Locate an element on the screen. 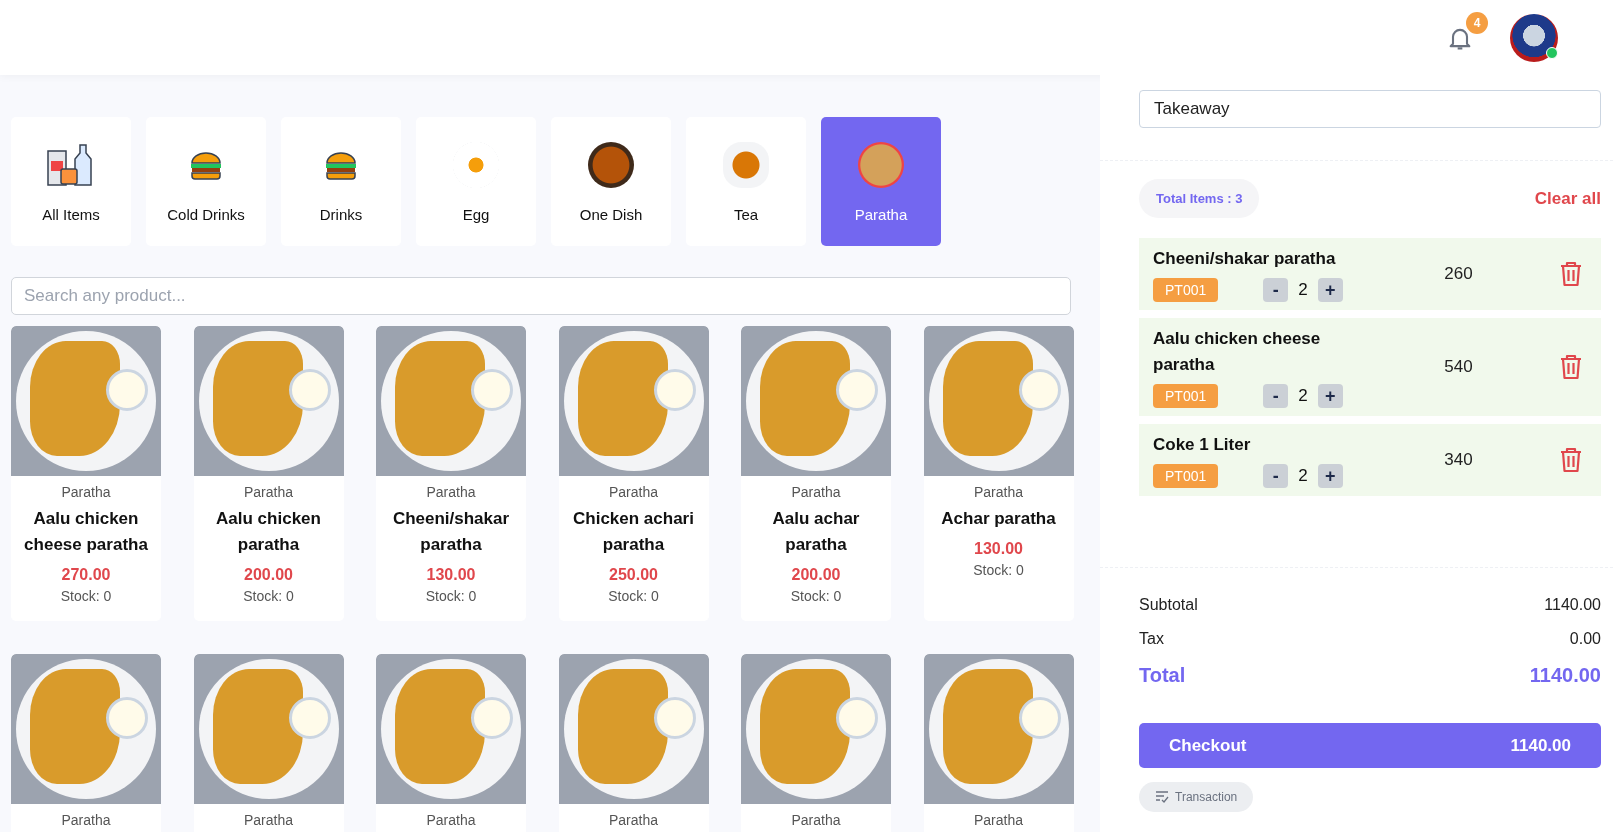 The image size is (1613, 832). clear-all-link: Clear all is located at coordinates (1567, 198).